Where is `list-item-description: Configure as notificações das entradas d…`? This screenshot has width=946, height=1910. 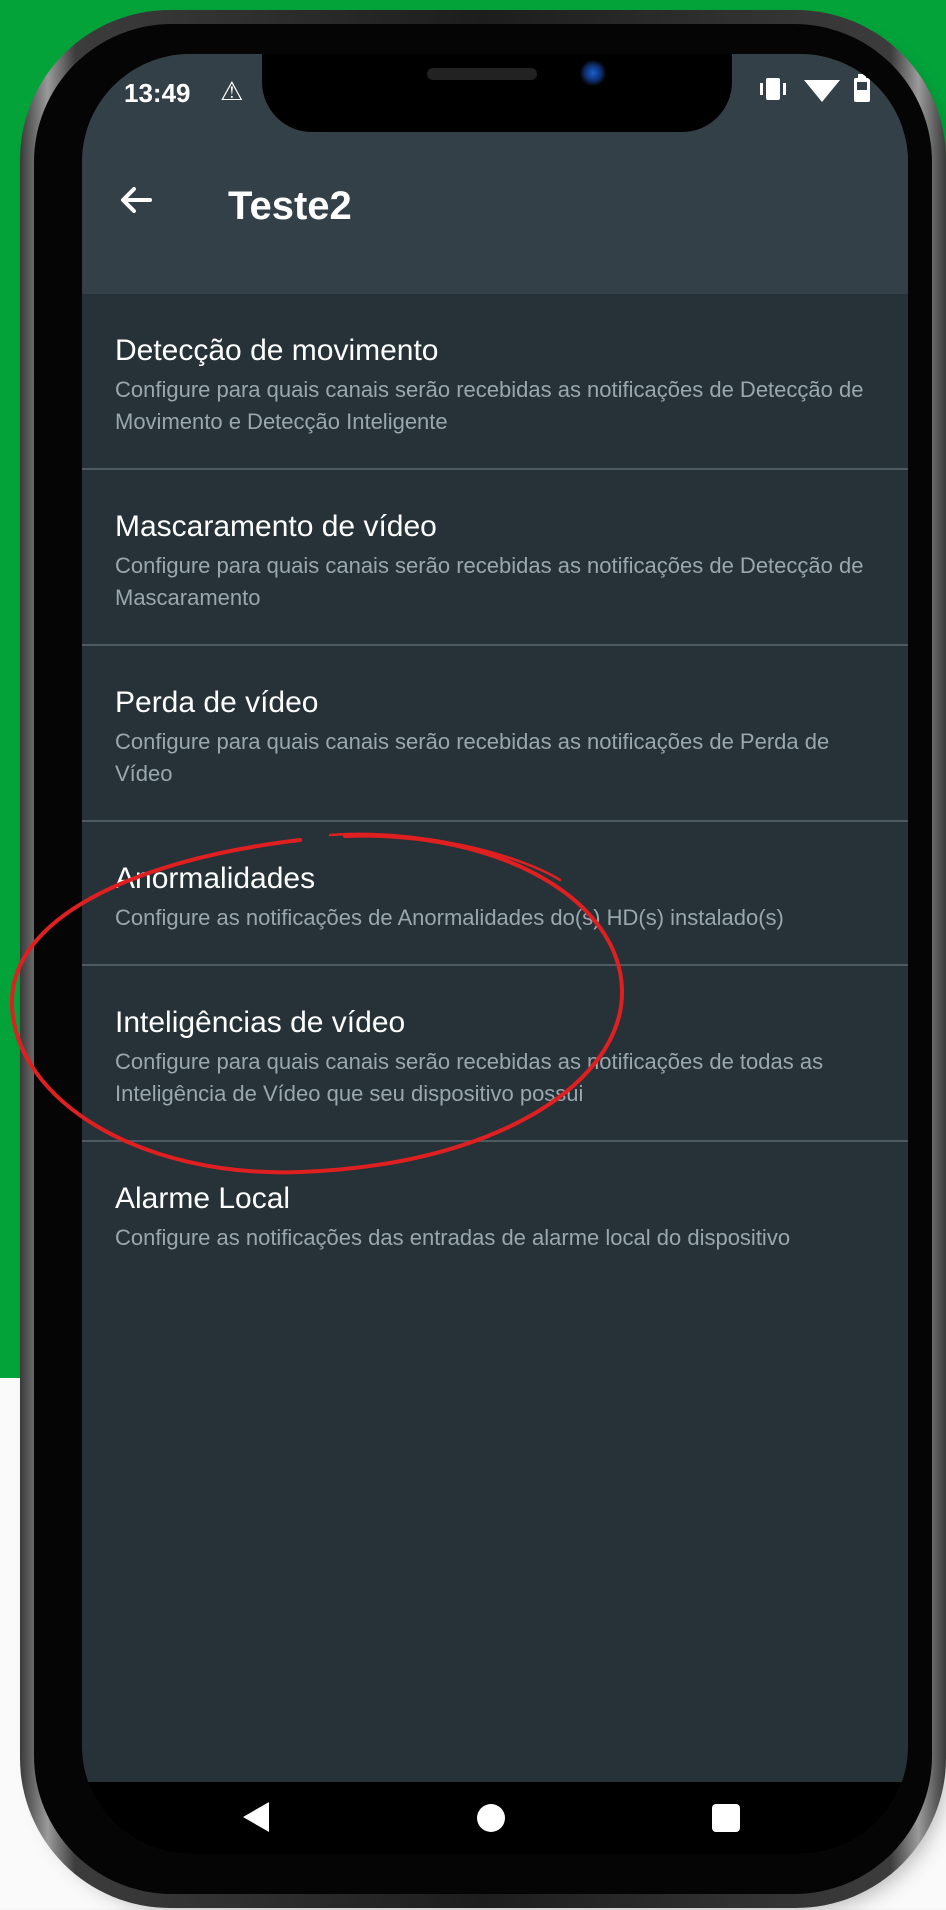 list-item-description: Configure as notificações das entradas d… is located at coordinates (453, 1237).